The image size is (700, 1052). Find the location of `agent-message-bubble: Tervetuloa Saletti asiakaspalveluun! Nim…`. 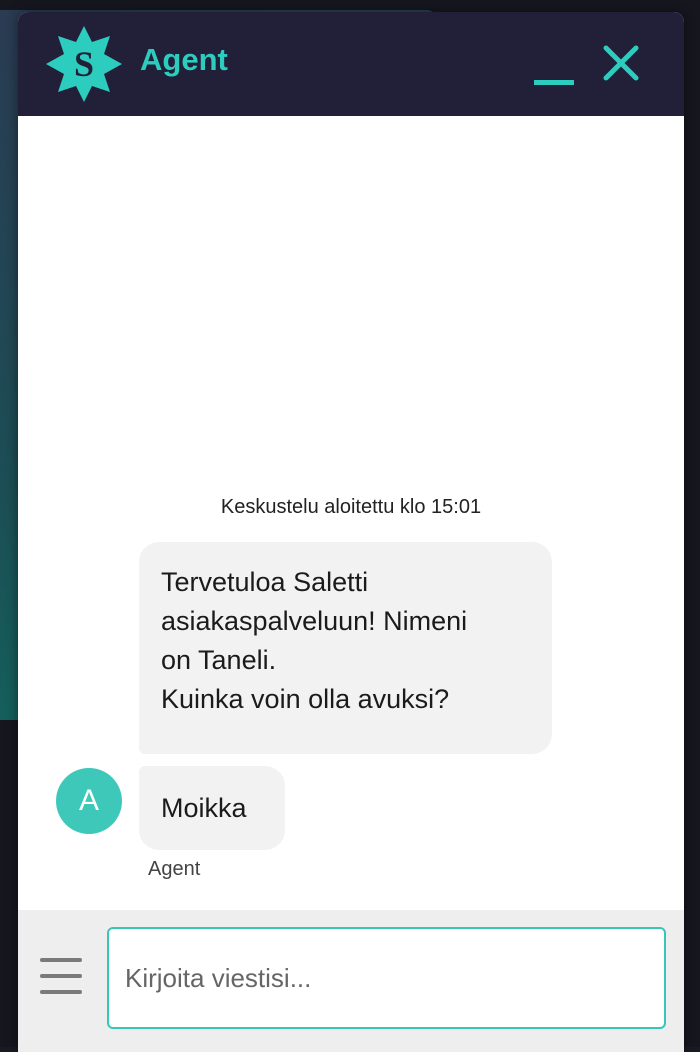

agent-message-bubble: Tervetuloa Saletti asiakaspalveluun! Nim… is located at coordinates (345, 648).